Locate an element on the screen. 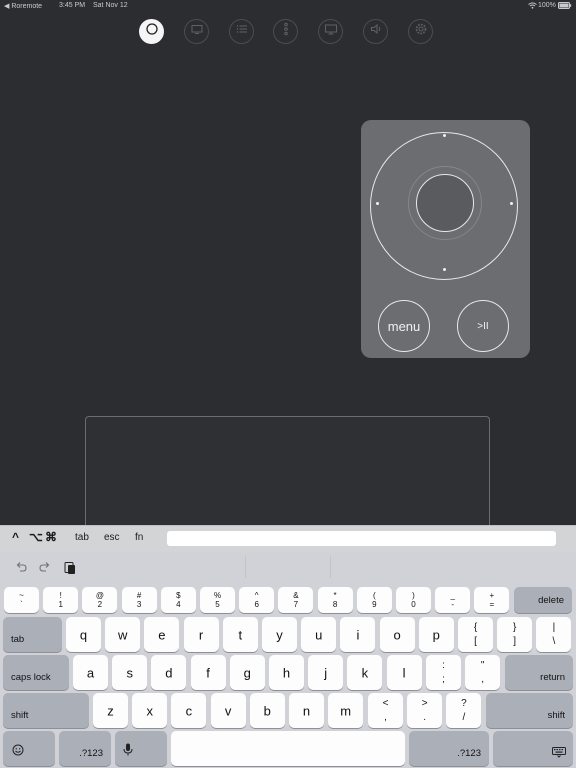 The image size is (576, 768). more-tab-button is located at coordinates (285, 31).